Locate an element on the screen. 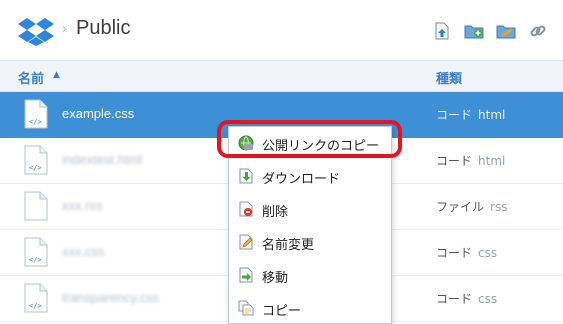 This screenshot has height=324, width=563. file-name: indextest.html is located at coordinates (102, 159).